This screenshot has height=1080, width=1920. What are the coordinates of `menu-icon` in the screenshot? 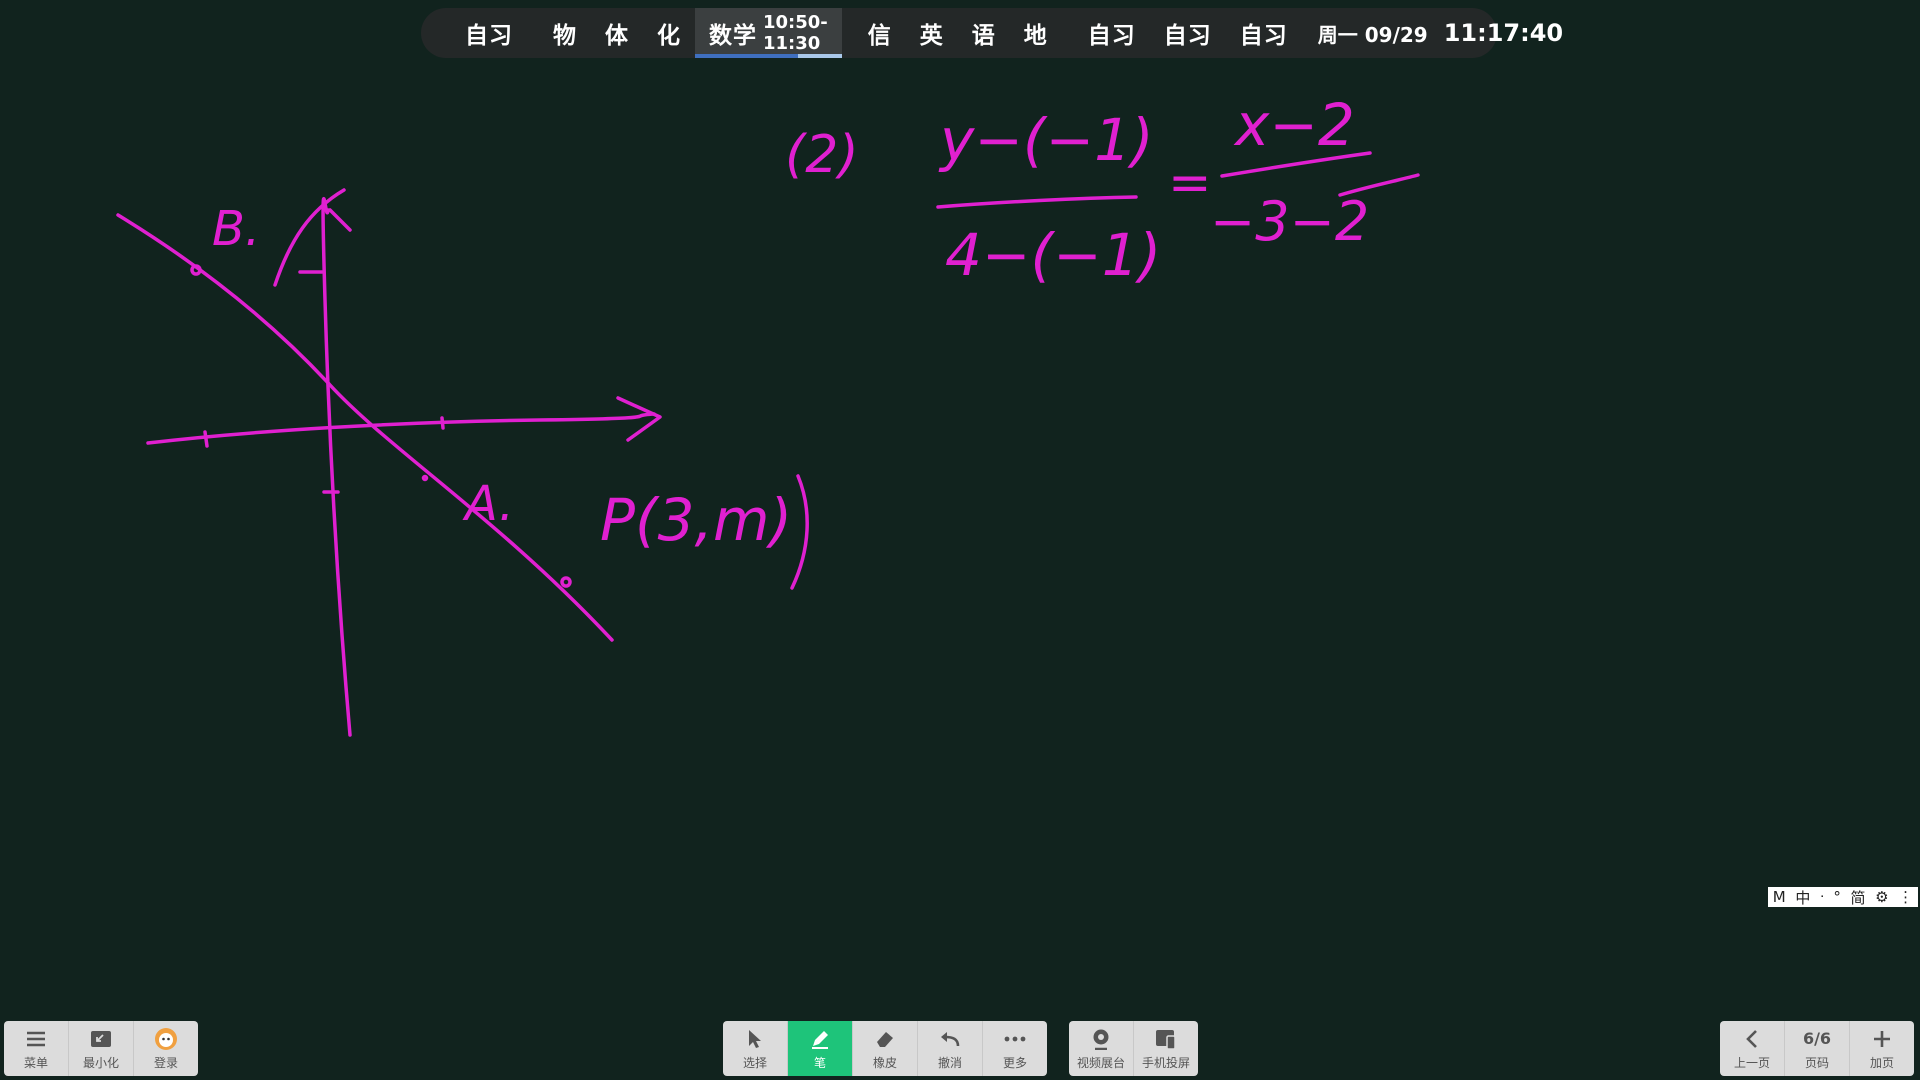 It's located at (36, 1039).